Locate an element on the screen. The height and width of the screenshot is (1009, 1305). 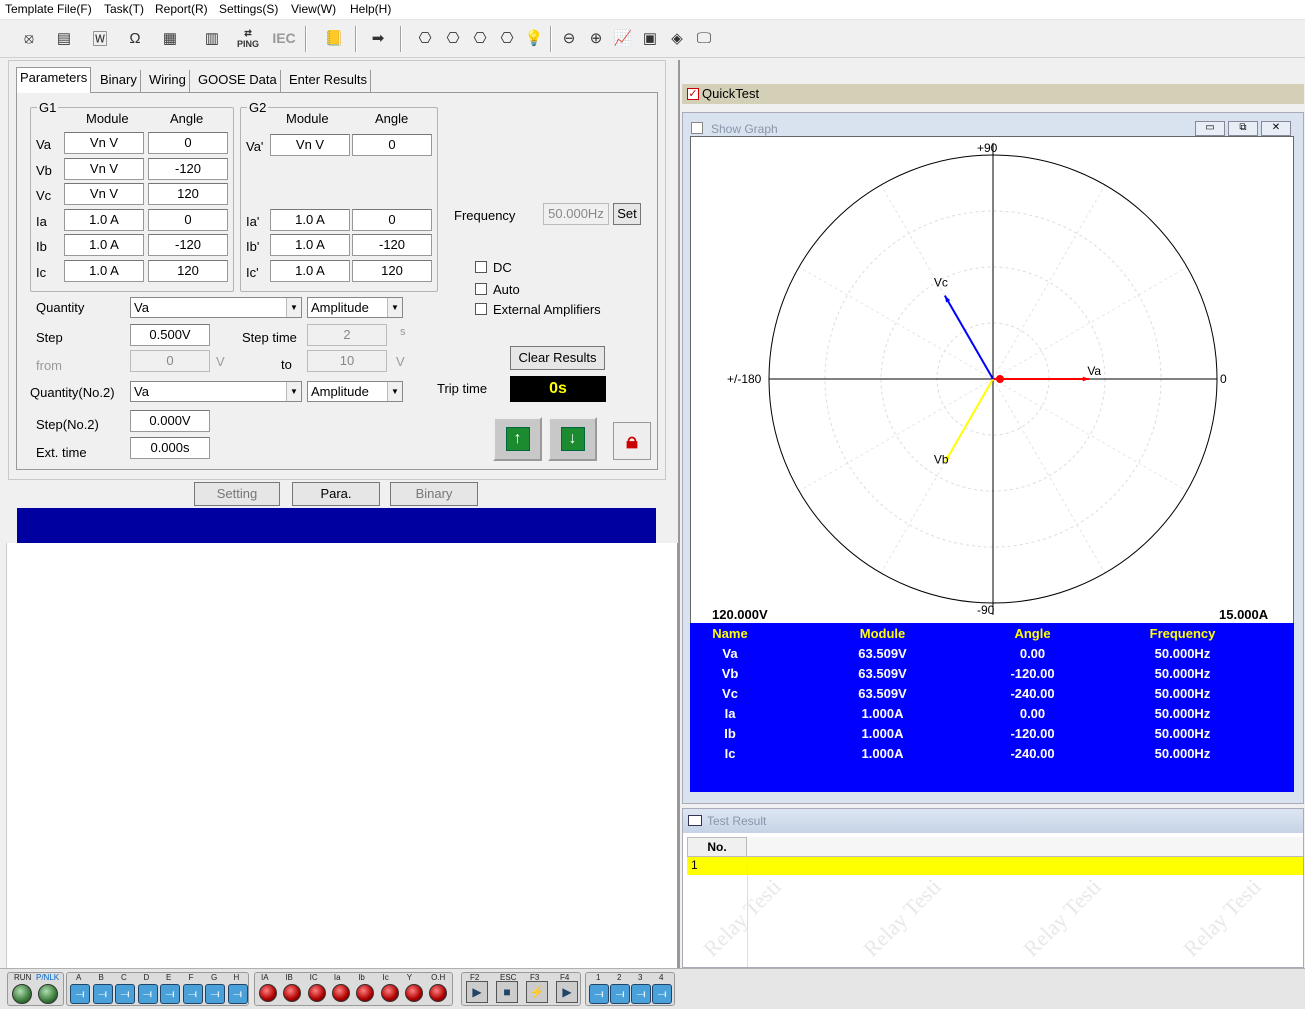
scope-icon: ▥ is located at coordinates (212, 38).